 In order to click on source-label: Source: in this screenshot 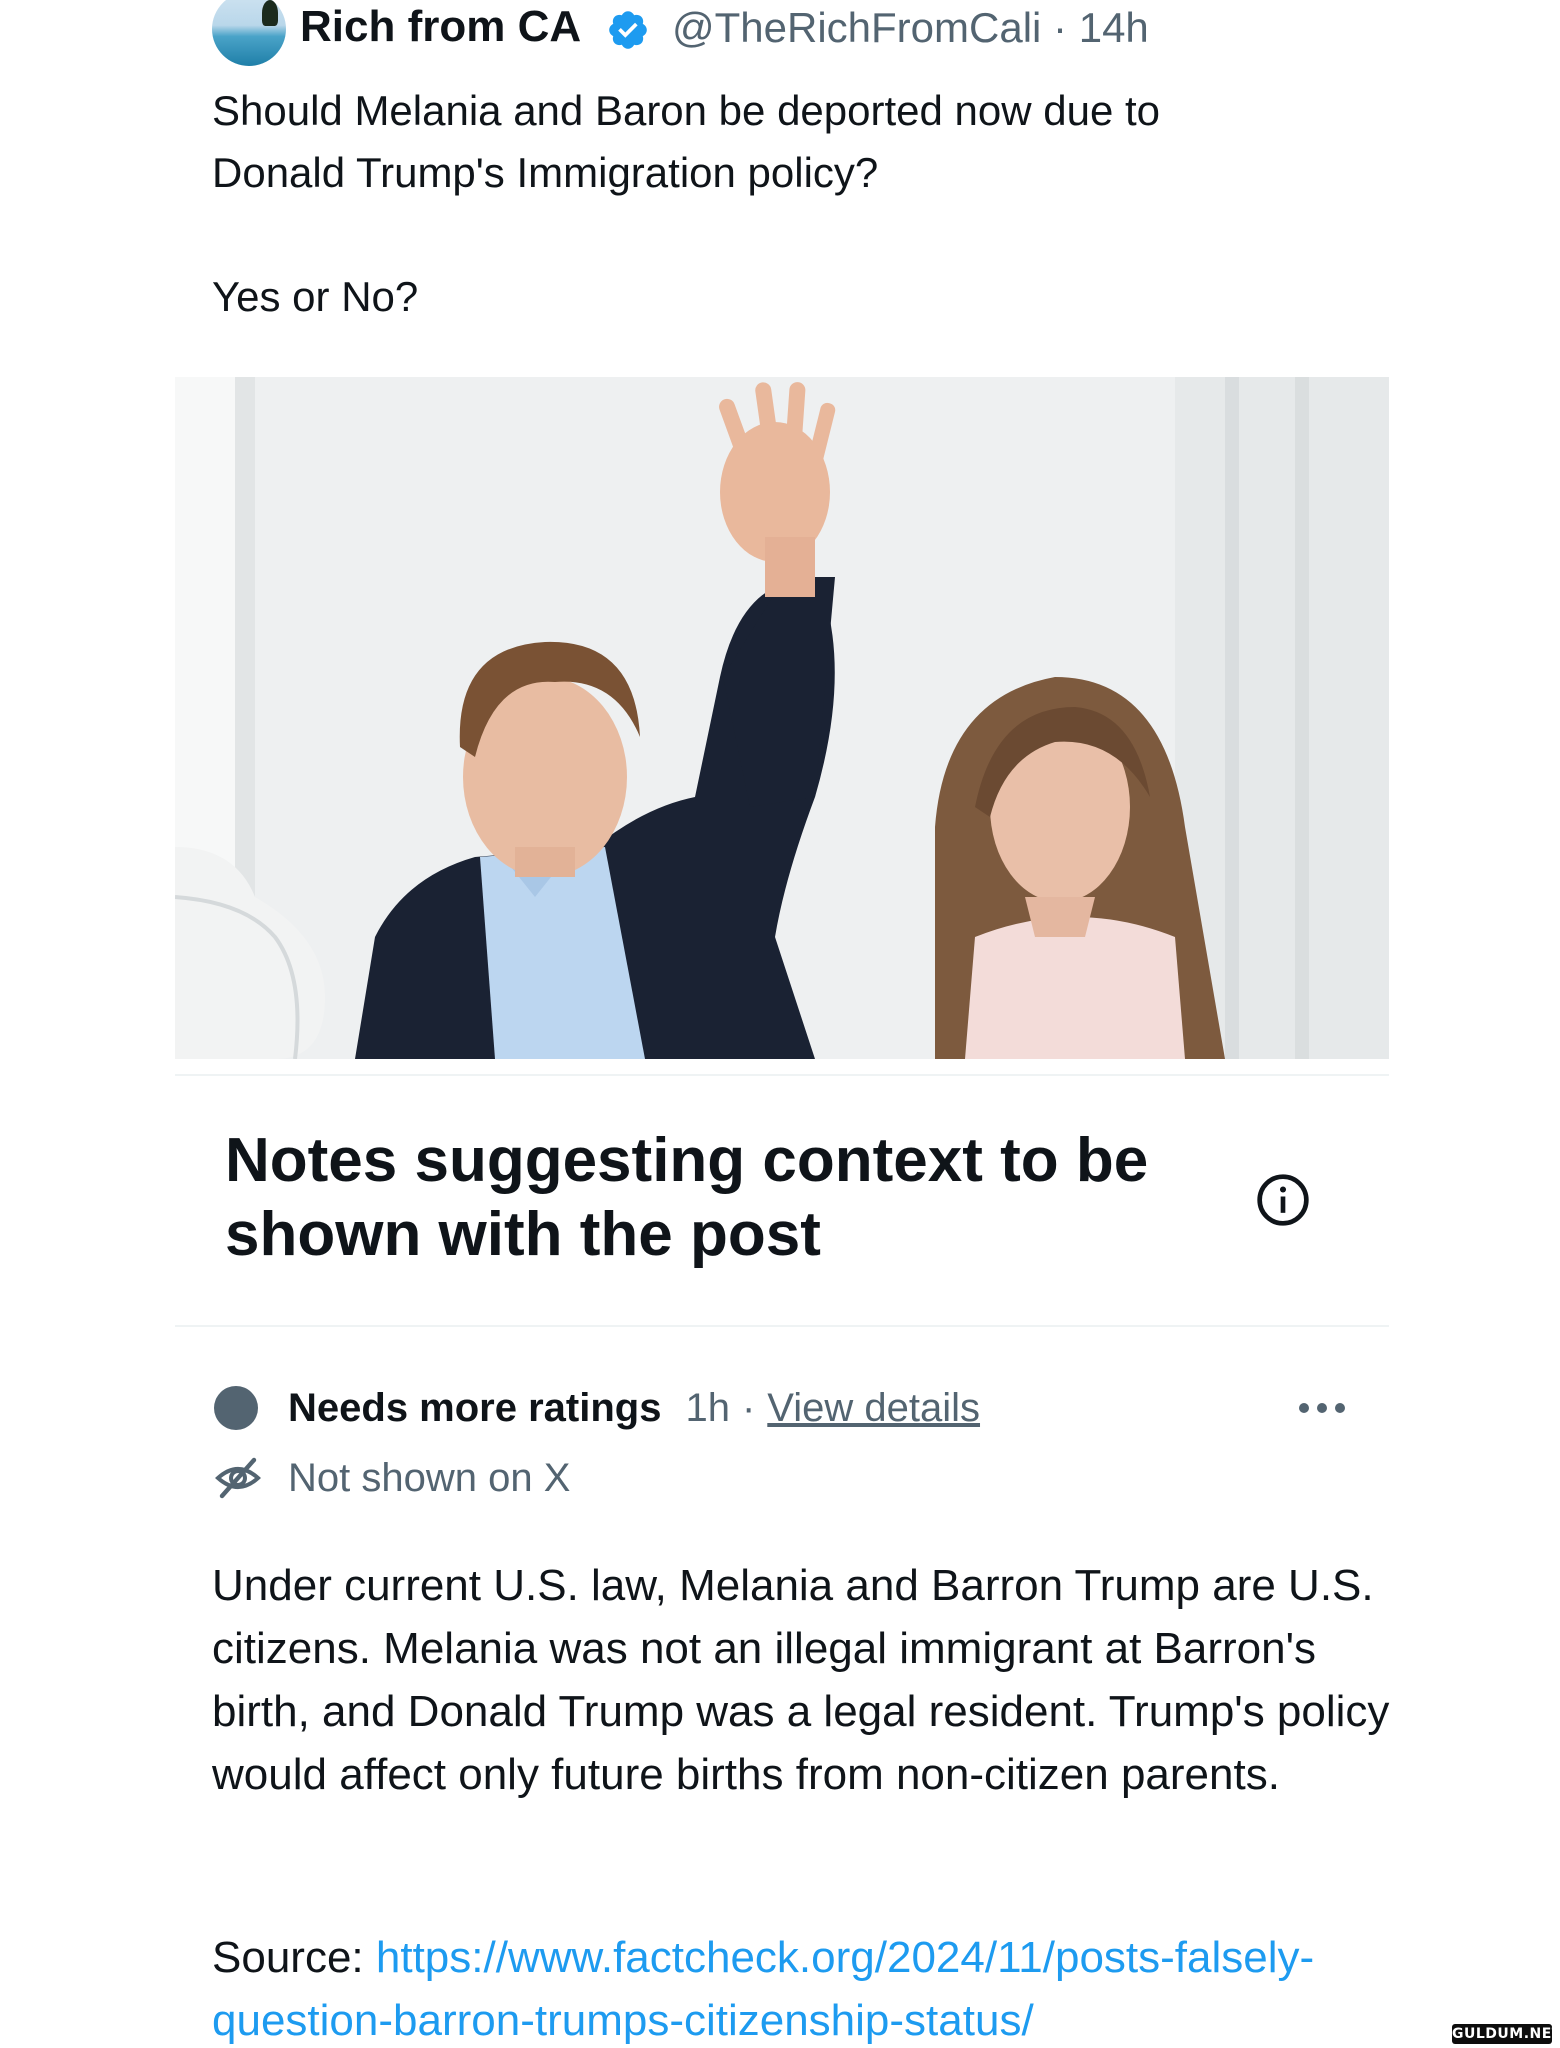, I will do `click(288, 1957)`.